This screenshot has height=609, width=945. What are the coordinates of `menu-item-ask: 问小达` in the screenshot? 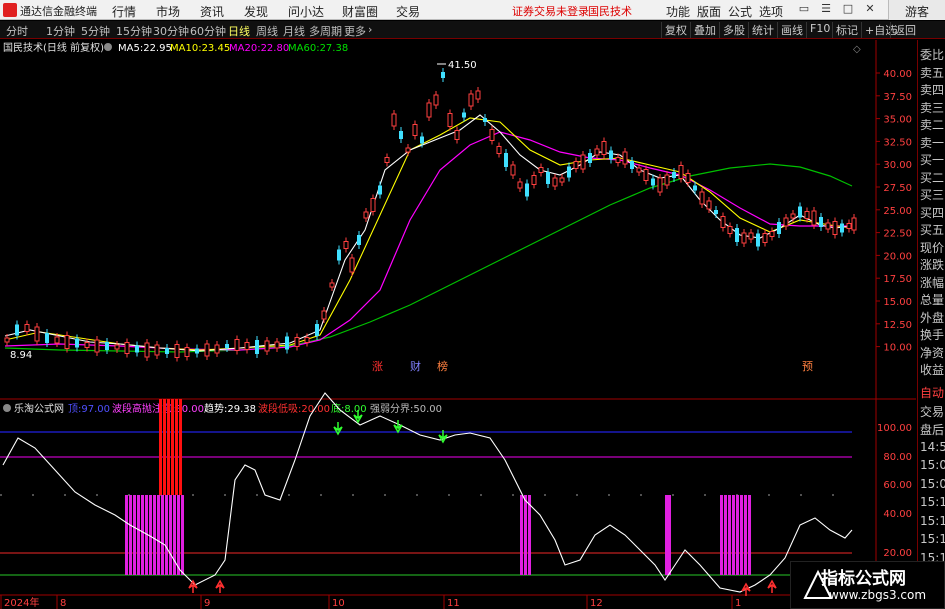 It's located at (306, 11).